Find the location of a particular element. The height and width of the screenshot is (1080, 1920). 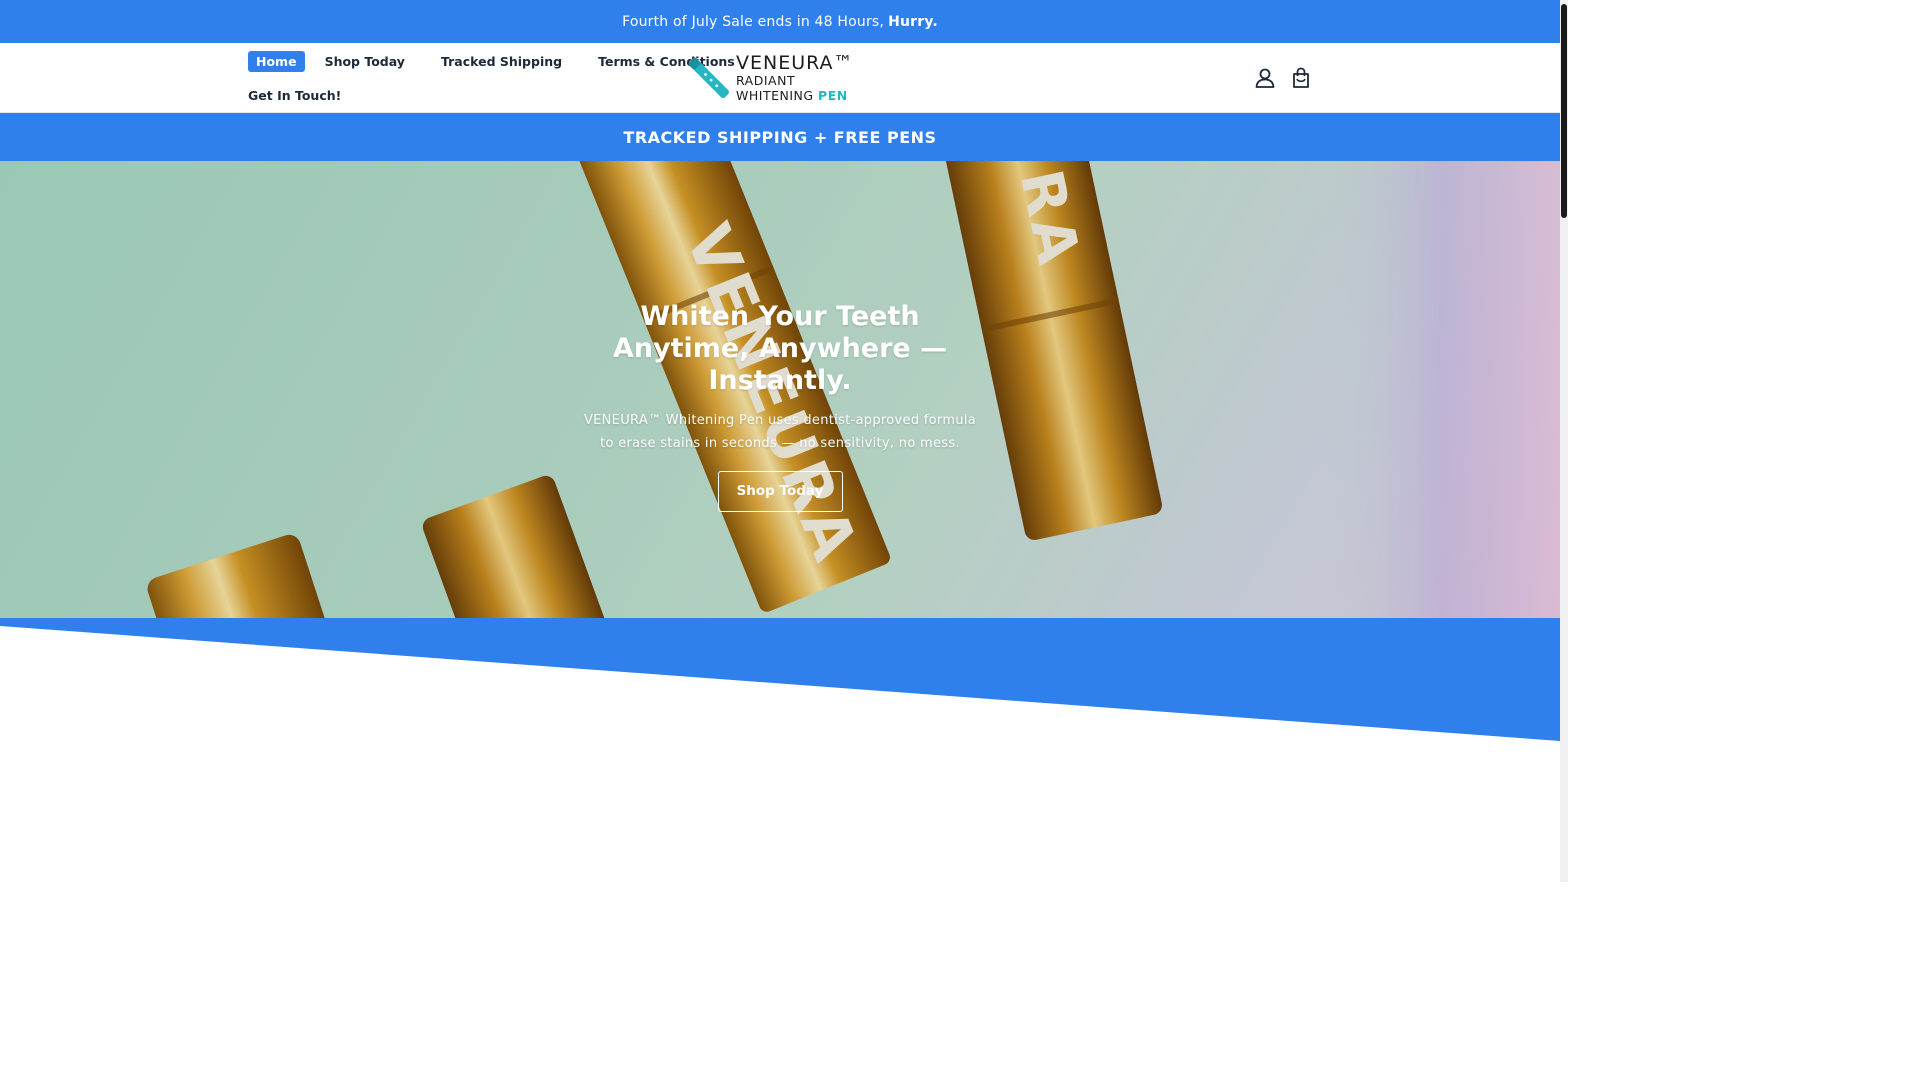

nav-item-home: Home is located at coordinates (276, 61).